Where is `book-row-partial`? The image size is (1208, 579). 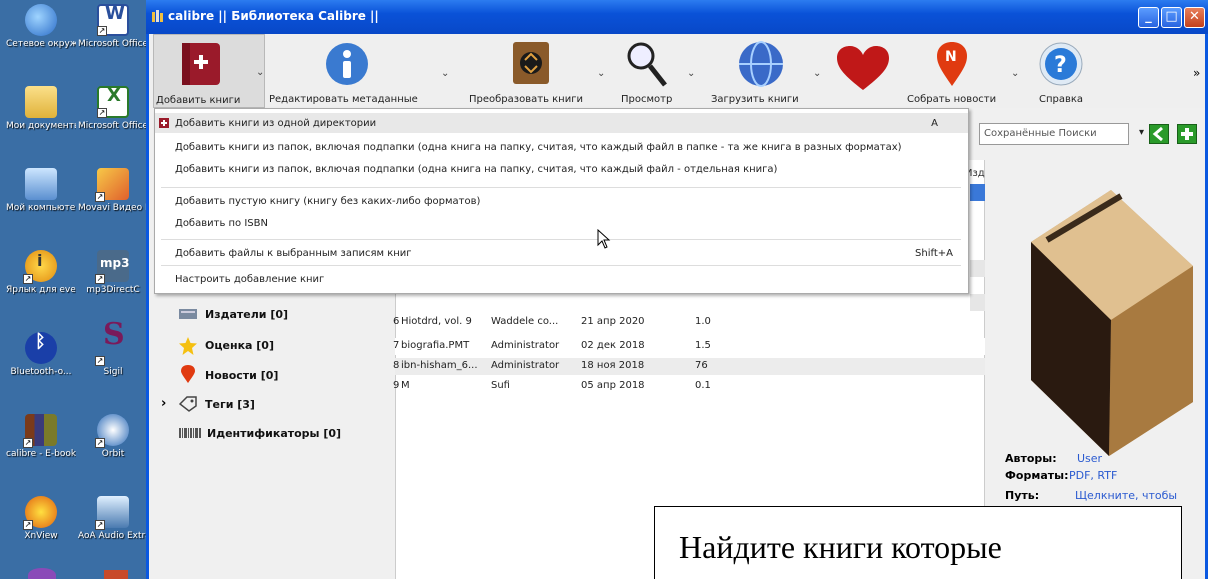 book-row-partial is located at coordinates (977, 268).